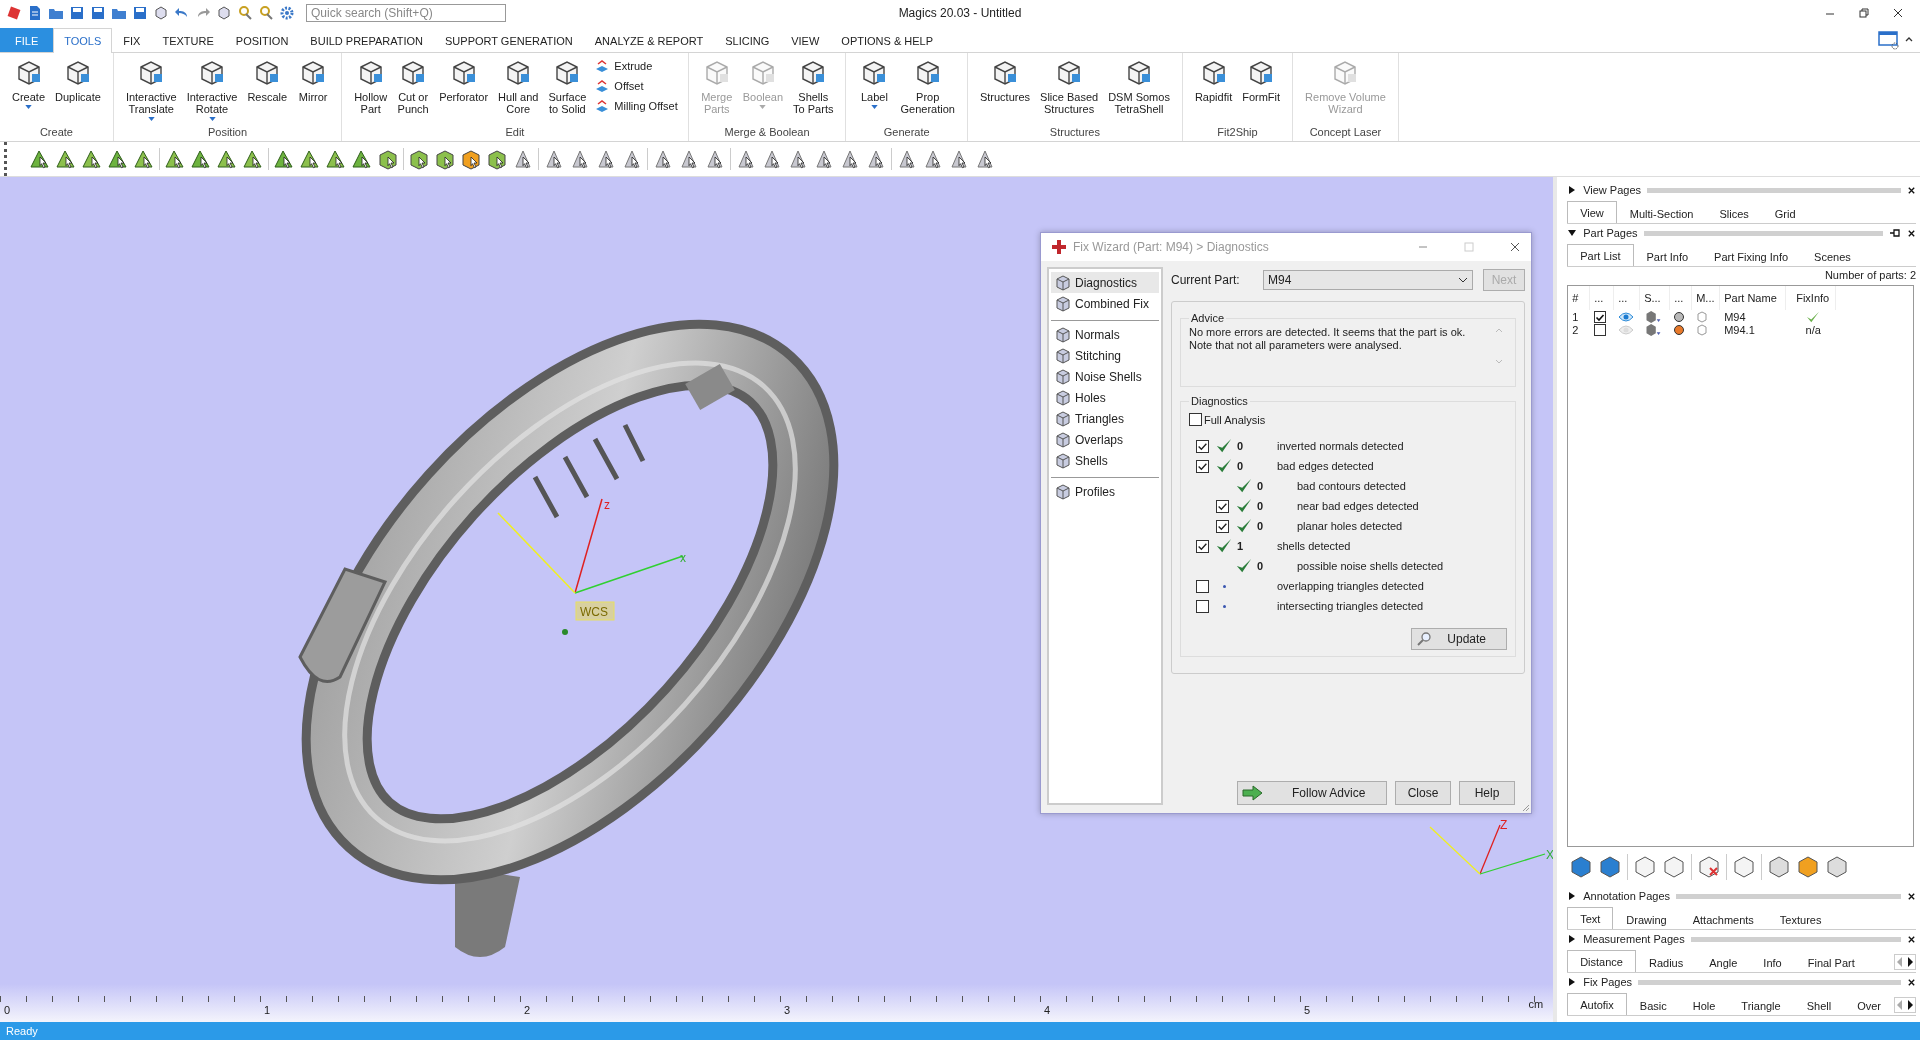  Describe the element at coordinates (132, 40) in the screenshot. I see `ribbon-tab: FIX` at that location.